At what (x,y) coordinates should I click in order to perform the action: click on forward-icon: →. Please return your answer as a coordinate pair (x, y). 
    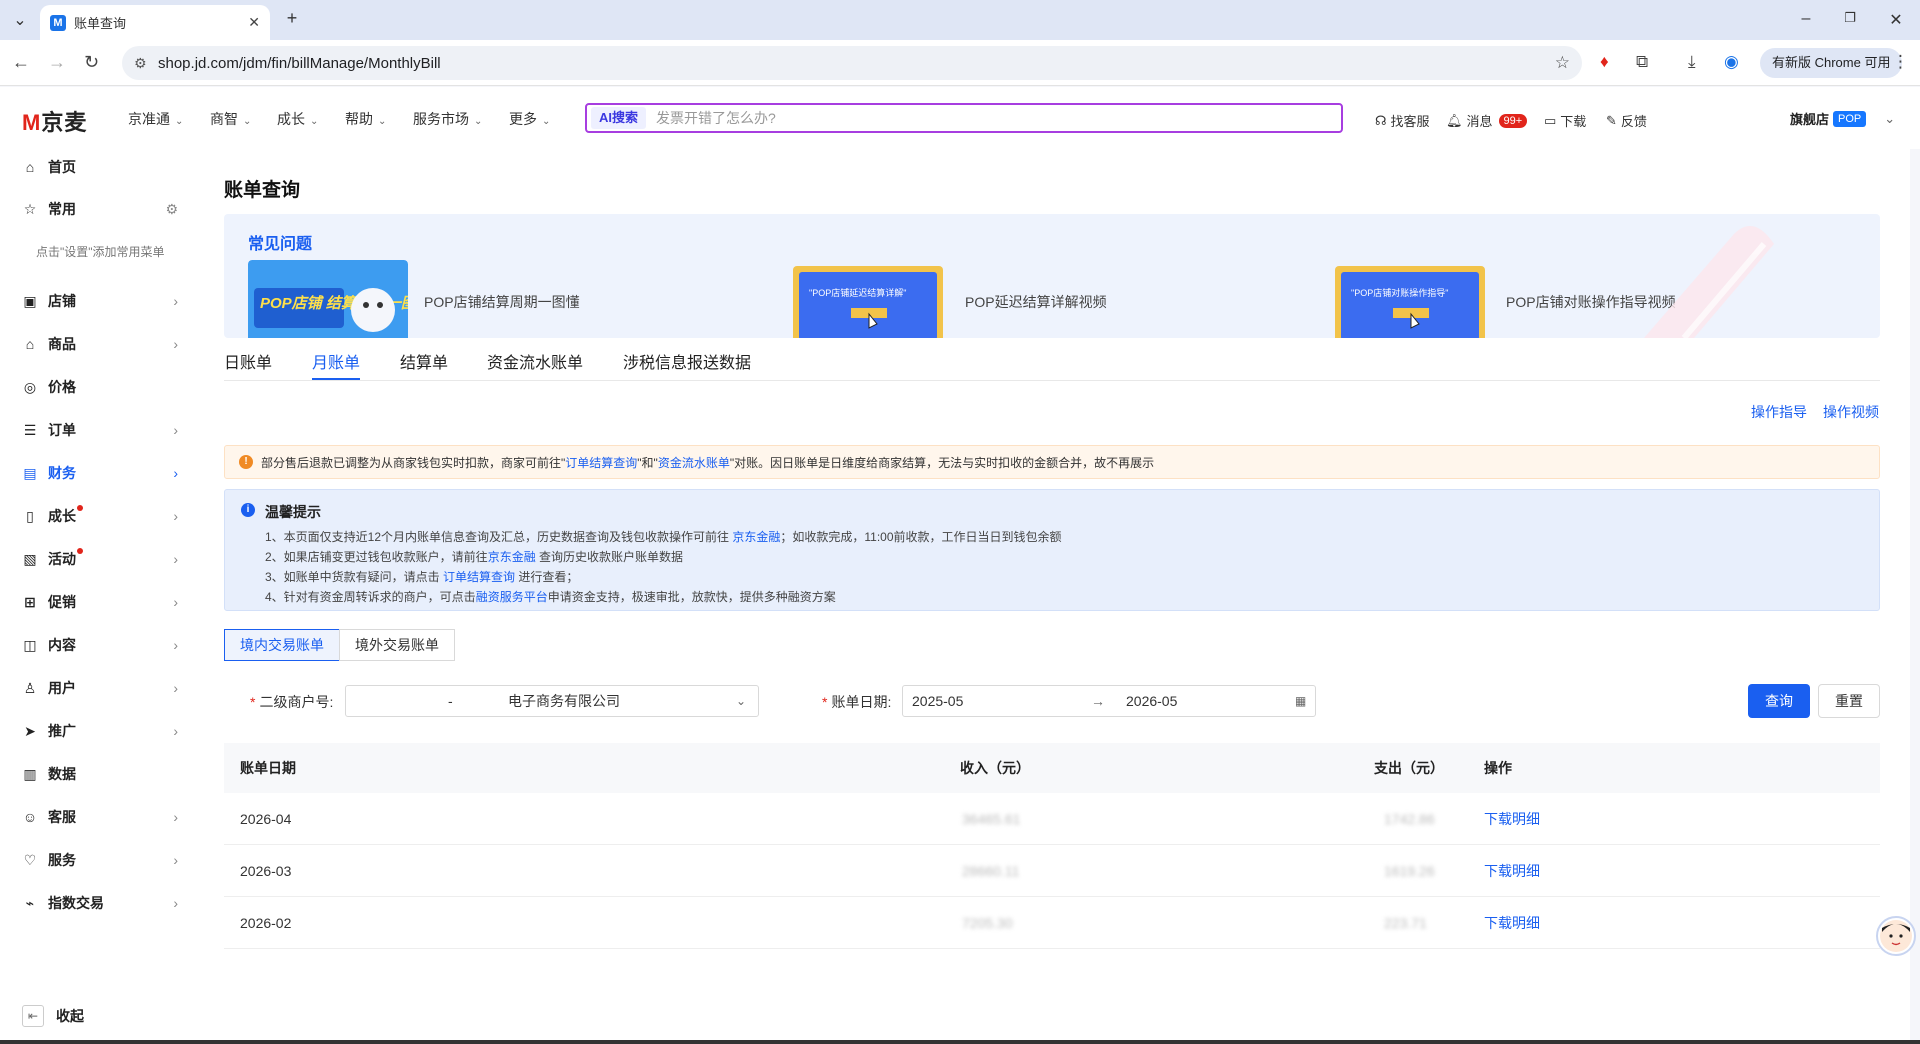
    Looking at the image, I should click on (57, 62).